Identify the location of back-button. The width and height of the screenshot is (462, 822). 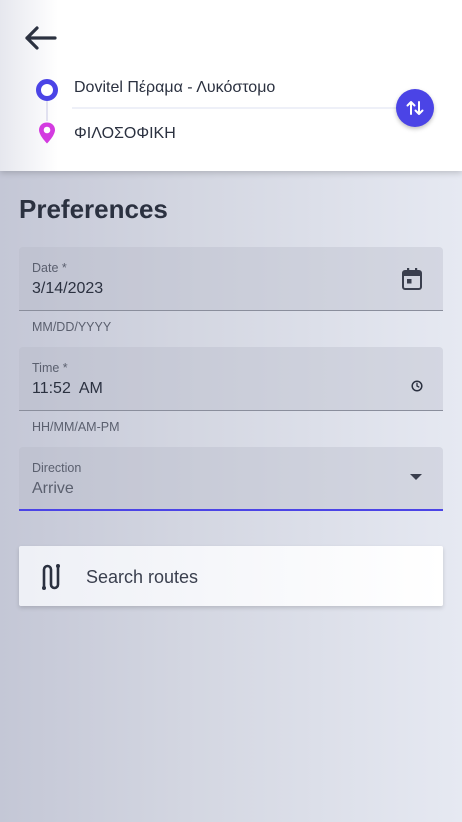
(40, 38).